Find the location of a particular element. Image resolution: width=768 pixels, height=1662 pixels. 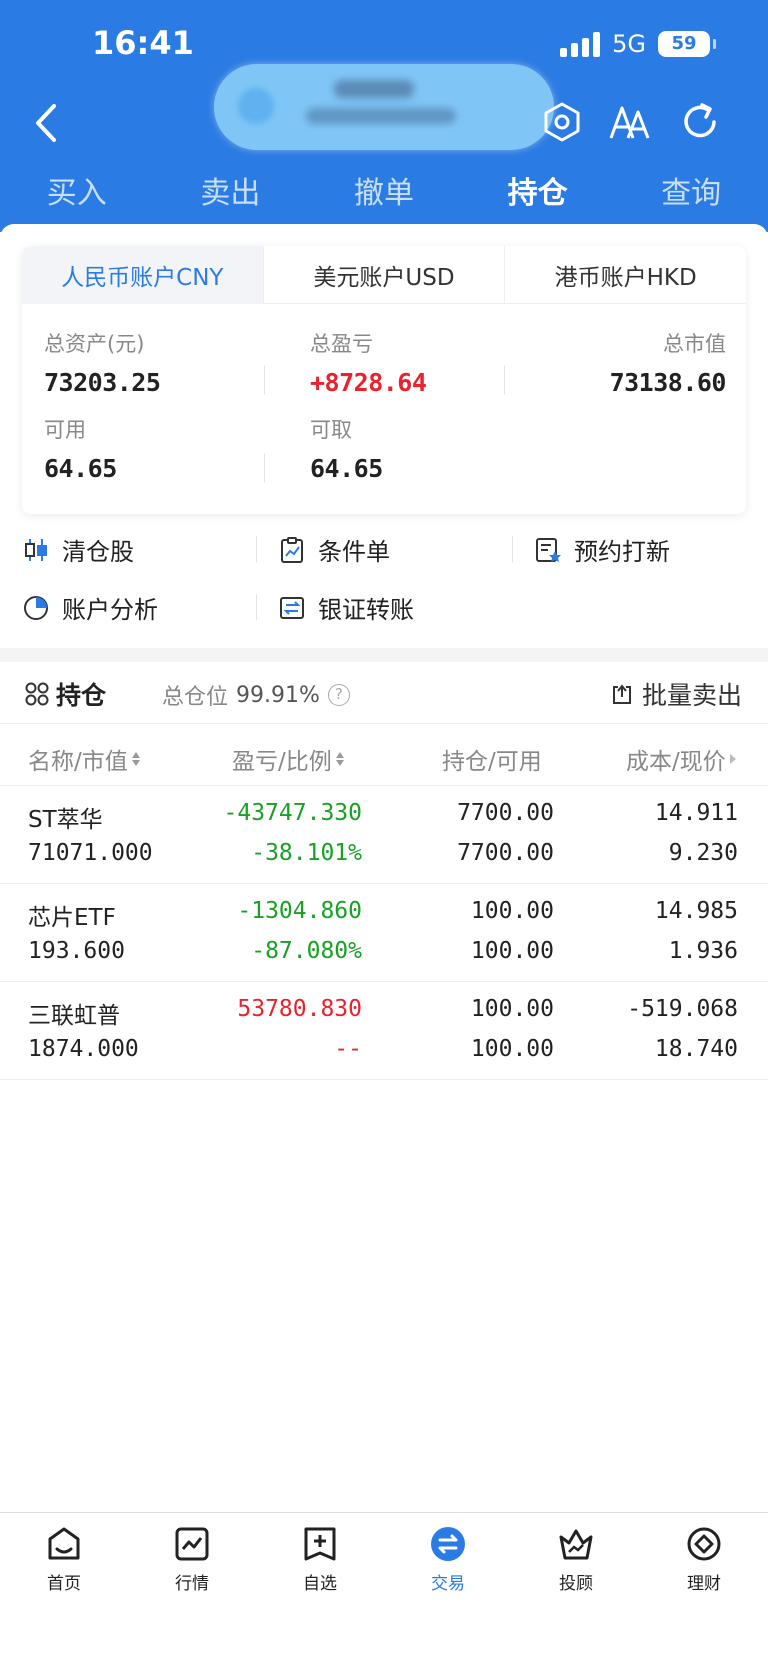

ipo-reserve-button: 预约打新 is located at coordinates (602, 549).